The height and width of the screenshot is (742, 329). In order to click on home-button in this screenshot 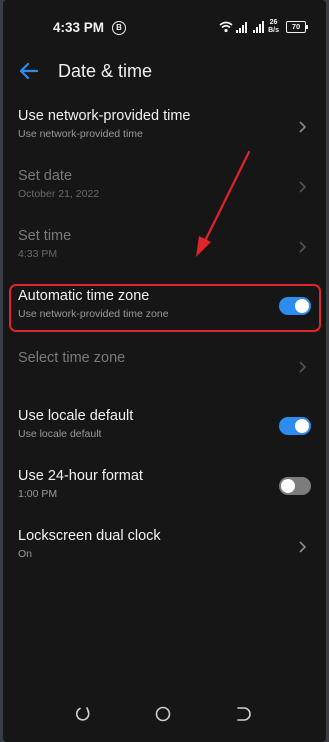, I will do `click(163, 714)`.